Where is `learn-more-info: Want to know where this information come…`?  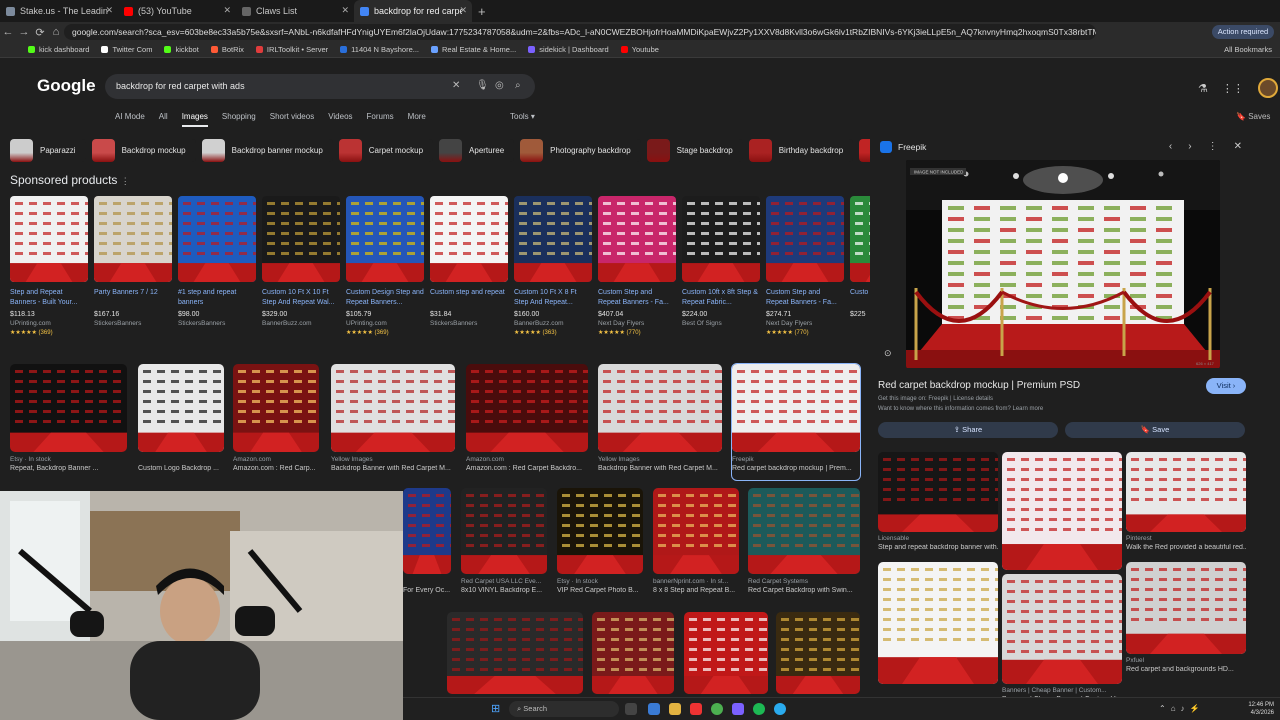 learn-more-info: Want to know where this information come… is located at coordinates (960, 409).